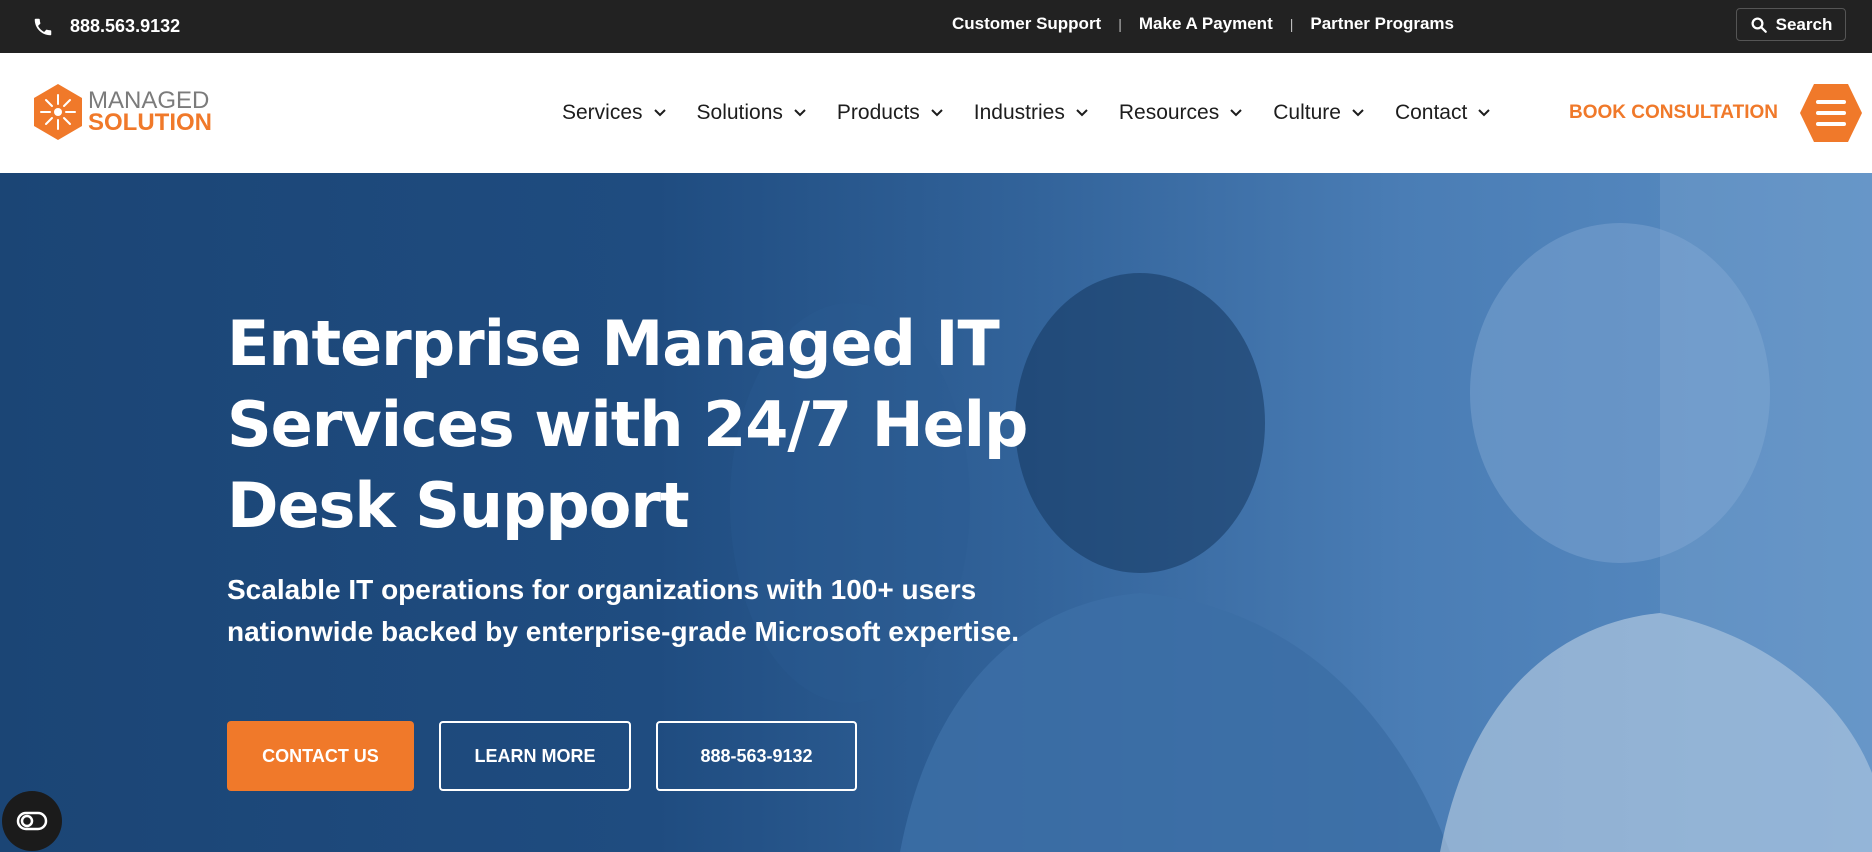 Image resolution: width=1872 pixels, height=852 pixels. I want to click on contact-us-button: CONTACT US, so click(320, 756).